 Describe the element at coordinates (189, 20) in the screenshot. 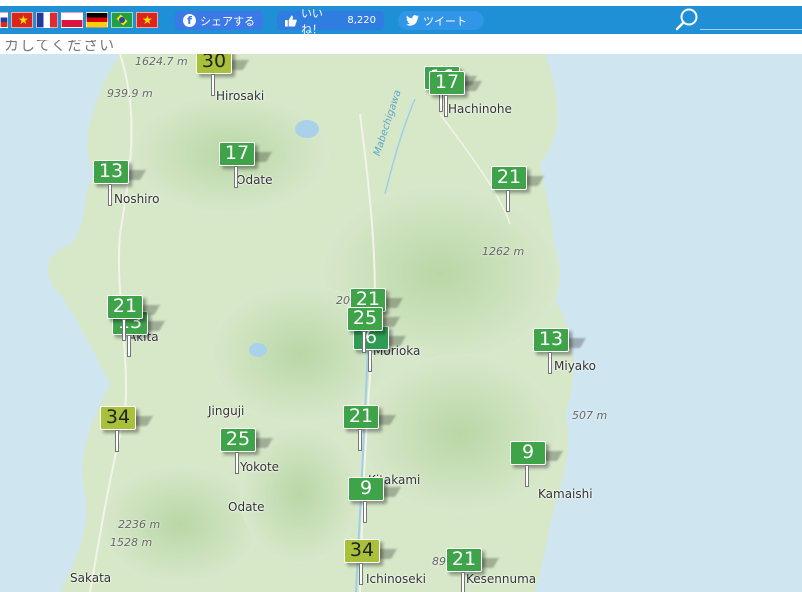

I see `facebook-icon: f` at that location.